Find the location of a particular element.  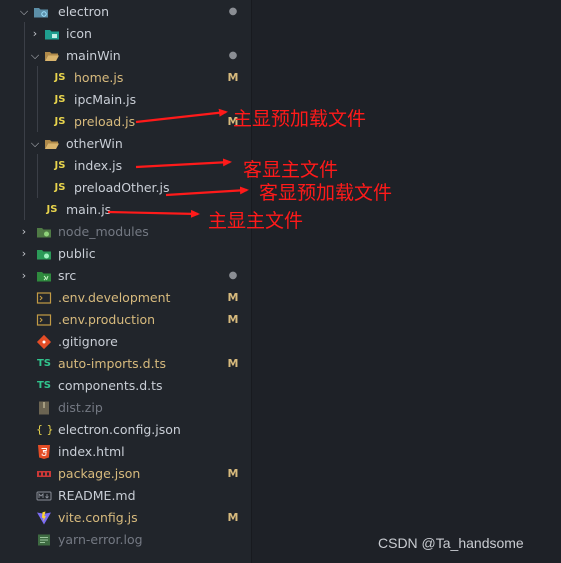

annotation-arrows is located at coordinates (178, 163).